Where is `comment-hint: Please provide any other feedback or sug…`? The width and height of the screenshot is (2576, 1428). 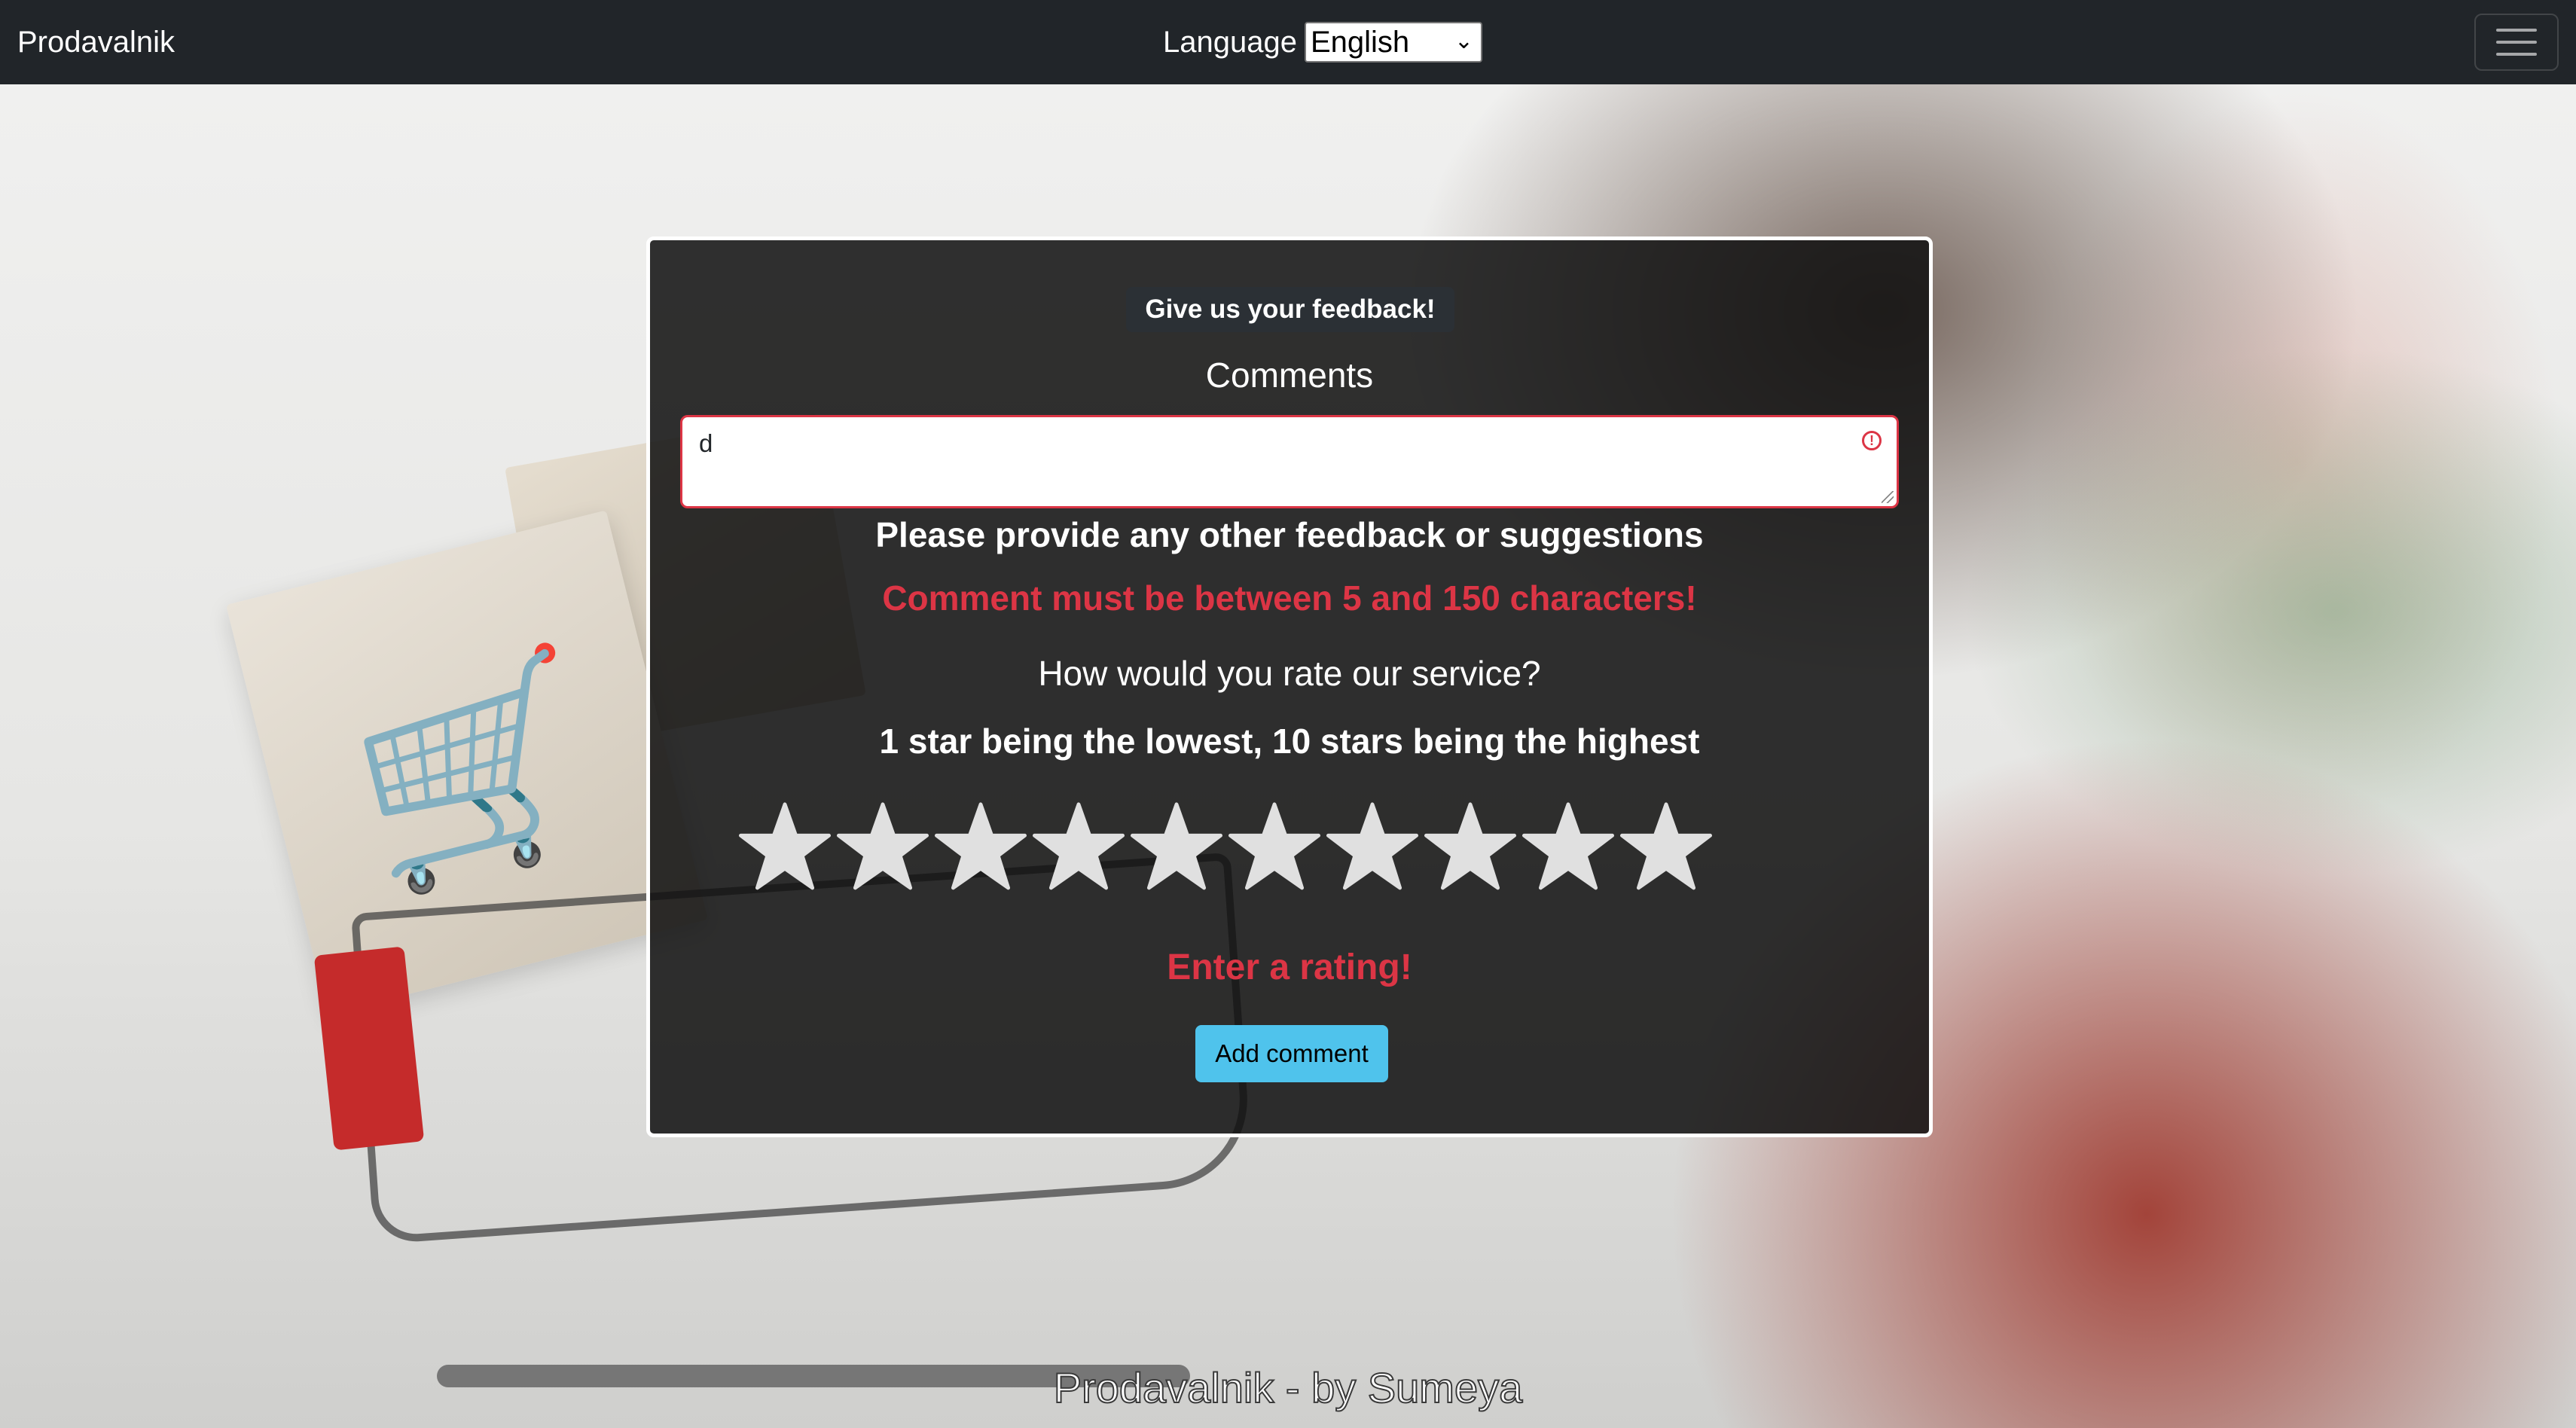
comment-hint: Please provide any other feedback or sug… is located at coordinates (1290, 534).